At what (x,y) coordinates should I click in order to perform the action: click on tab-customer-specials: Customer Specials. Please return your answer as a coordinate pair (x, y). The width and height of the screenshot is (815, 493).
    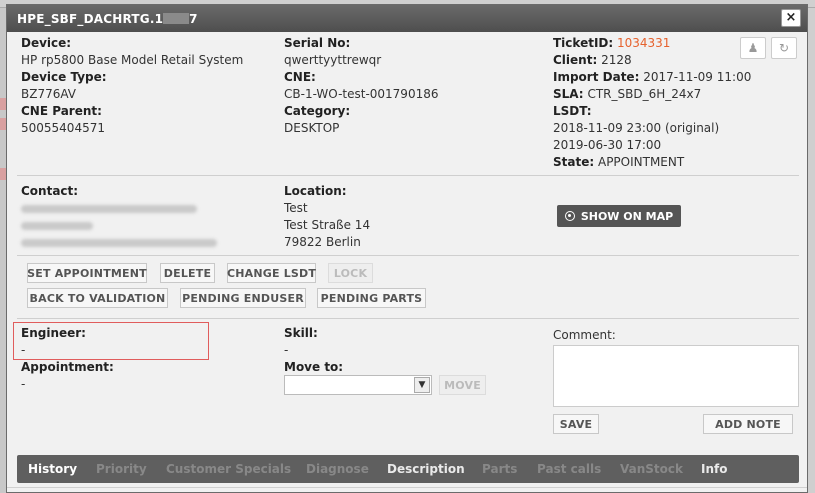
    Looking at the image, I should click on (228, 469).